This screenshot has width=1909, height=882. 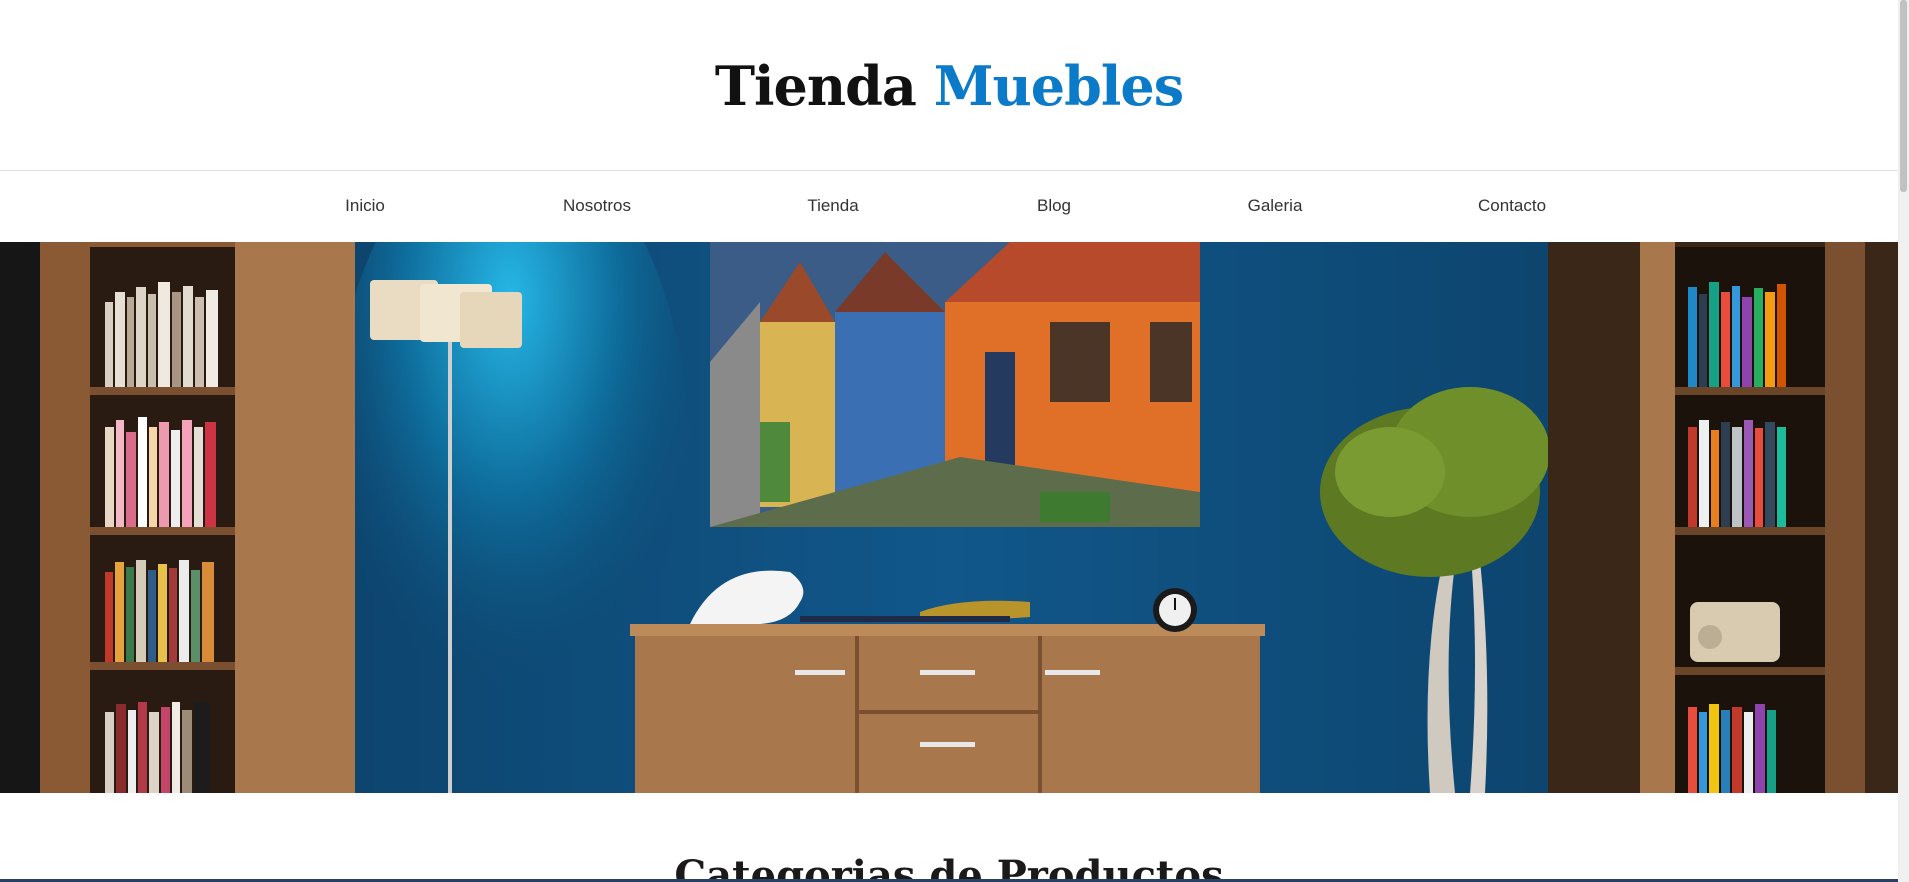 What do you see at coordinates (947, 708) in the screenshot?
I see `wooden-dresser` at bounding box center [947, 708].